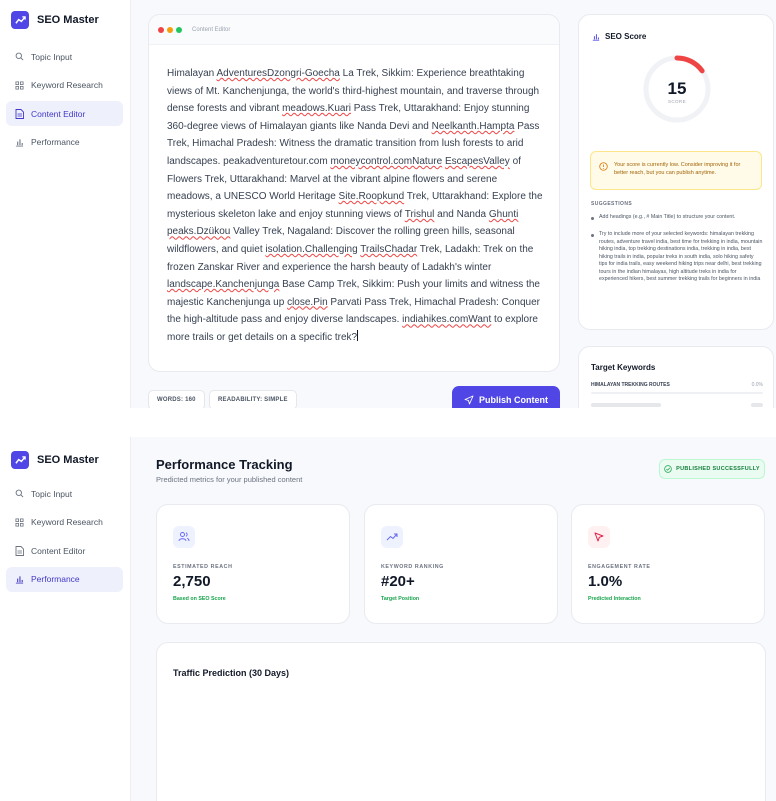 The width and height of the screenshot is (776, 801). What do you see at coordinates (224, 464) in the screenshot?
I see `page-title: Performance Tracking` at bounding box center [224, 464].